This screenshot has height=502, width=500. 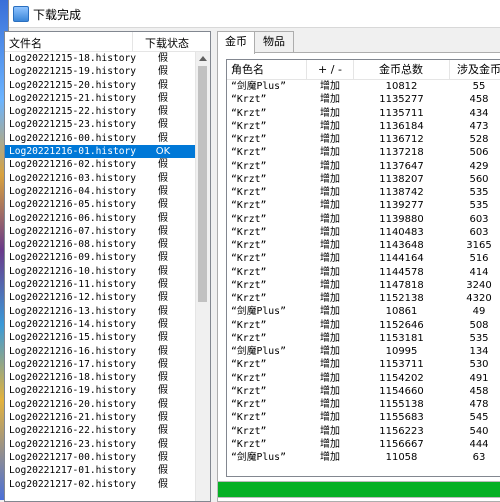 What do you see at coordinates (363, 192) in the screenshot?
I see `table-row: “Krzt” 增加 1138742 535` at bounding box center [363, 192].